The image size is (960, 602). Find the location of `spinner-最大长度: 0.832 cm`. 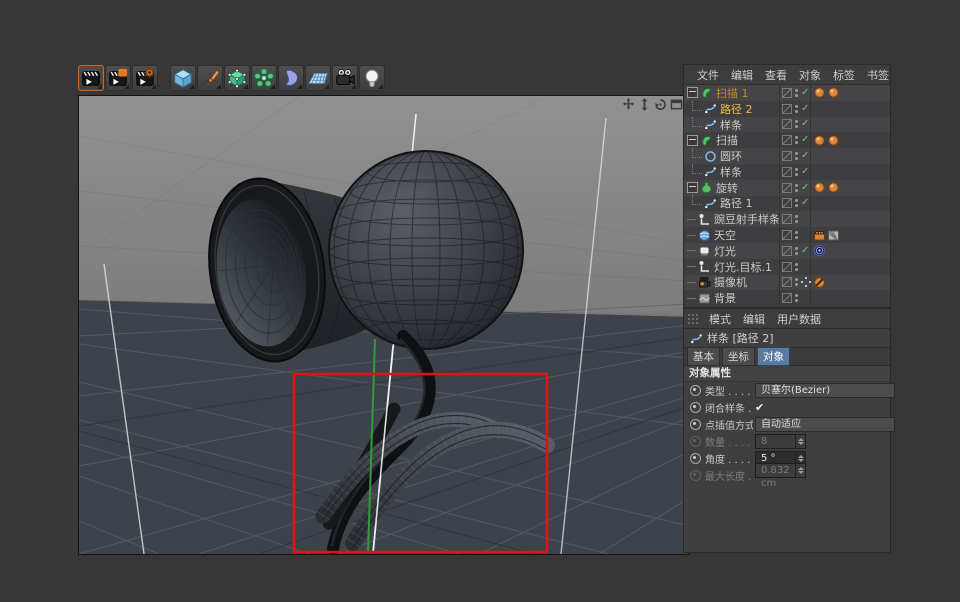

spinner-最大长度: 0.832 cm is located at coordinates (780, 475).